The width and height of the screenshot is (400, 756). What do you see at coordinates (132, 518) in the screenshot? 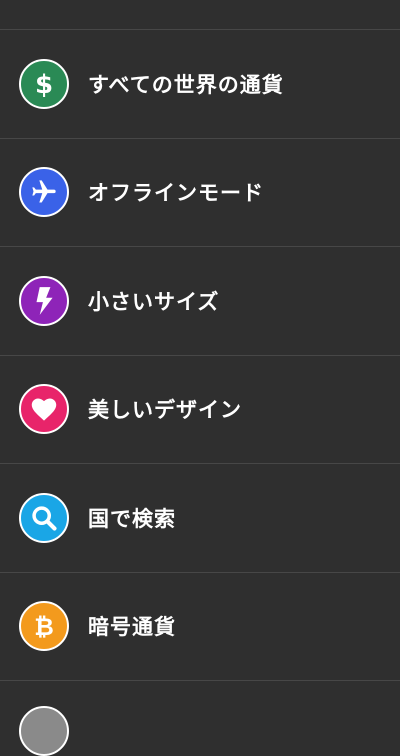
I see `feature-label: 国で検索` at bounding box center [132, 518].